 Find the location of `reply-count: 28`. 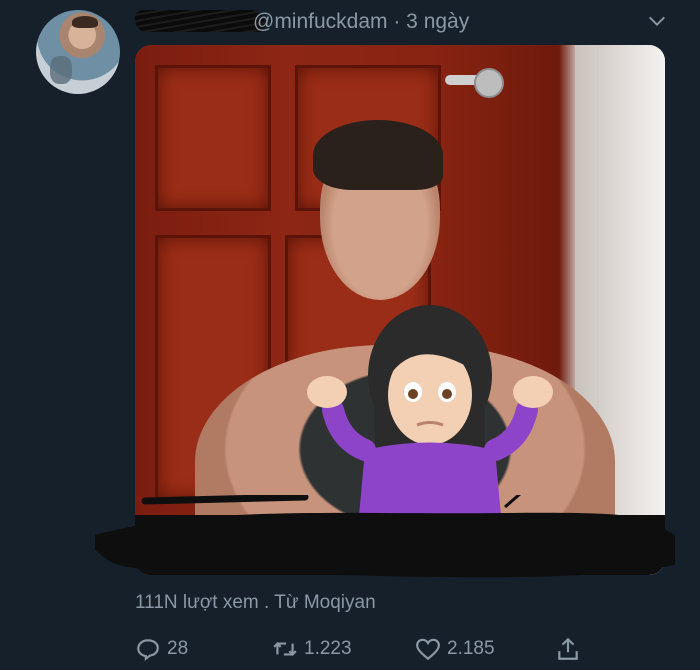

reply-count: 28 is located at coordinates (178, 648).